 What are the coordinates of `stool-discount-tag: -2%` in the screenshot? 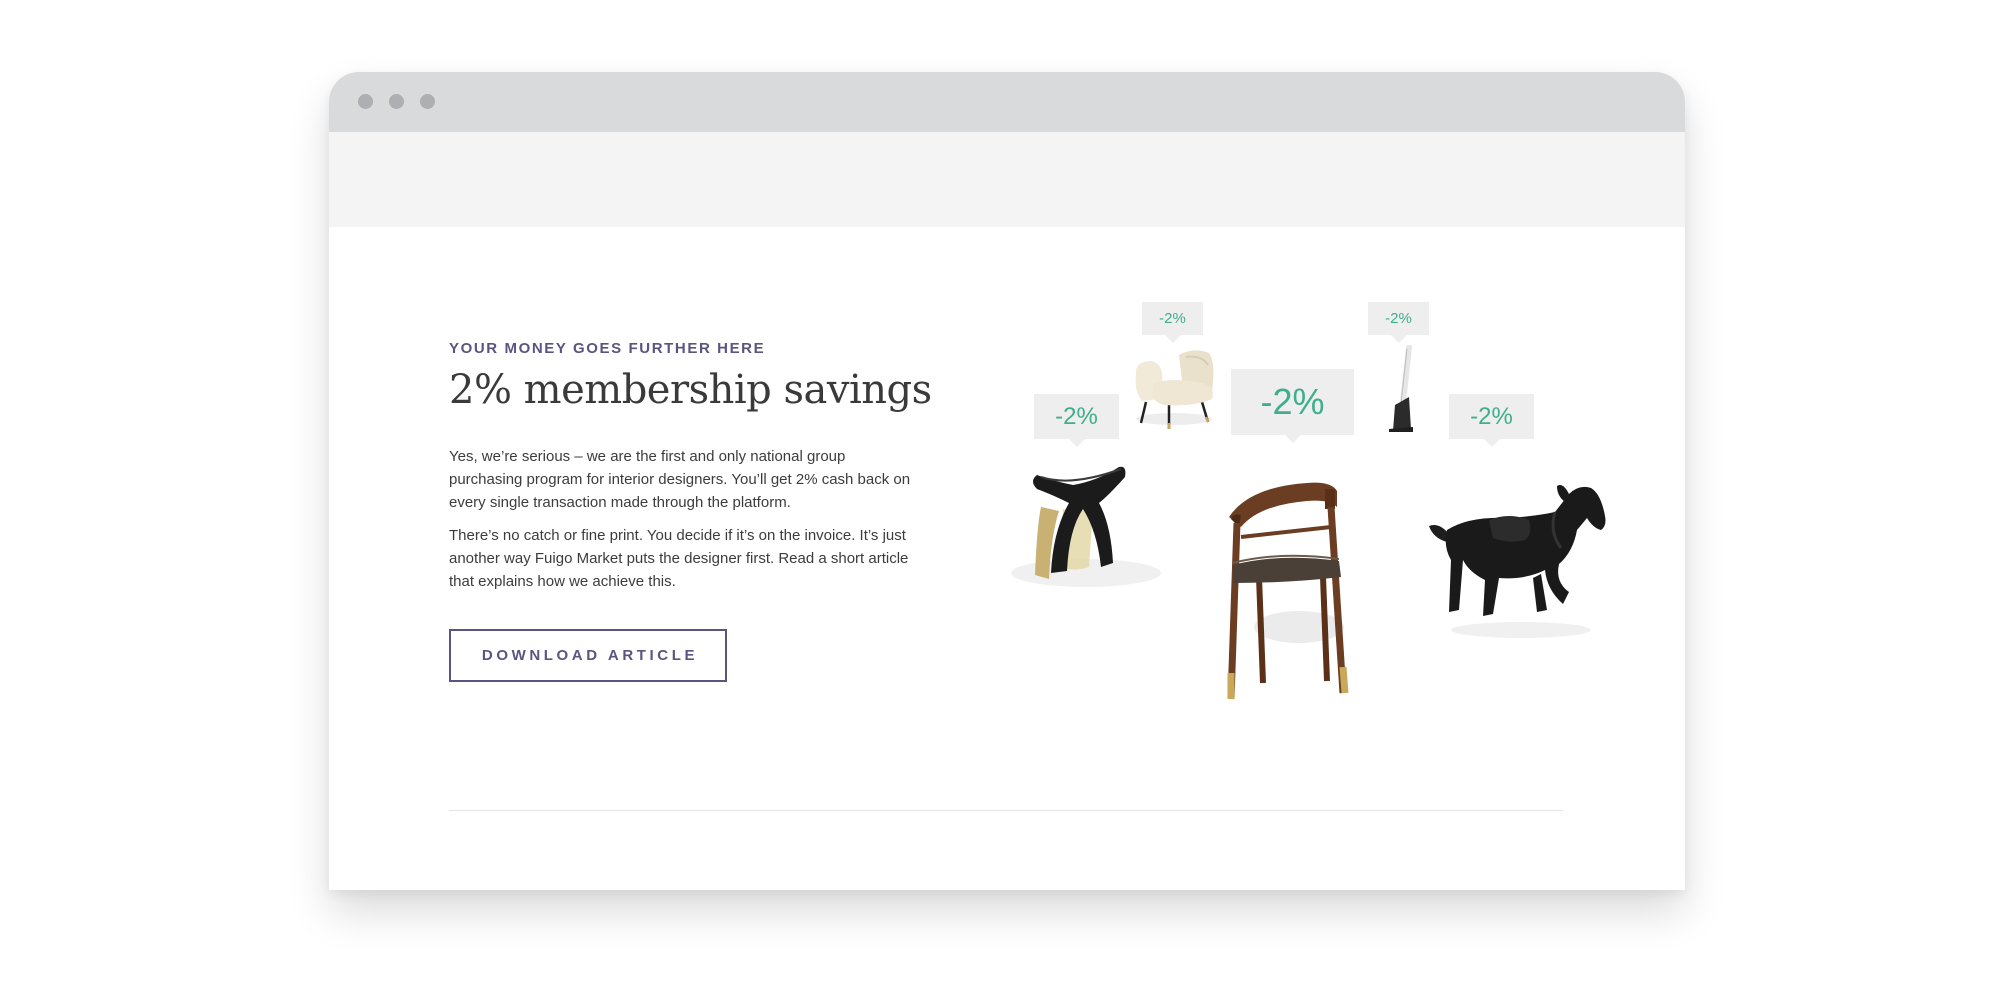 It's located at (1076, 420).